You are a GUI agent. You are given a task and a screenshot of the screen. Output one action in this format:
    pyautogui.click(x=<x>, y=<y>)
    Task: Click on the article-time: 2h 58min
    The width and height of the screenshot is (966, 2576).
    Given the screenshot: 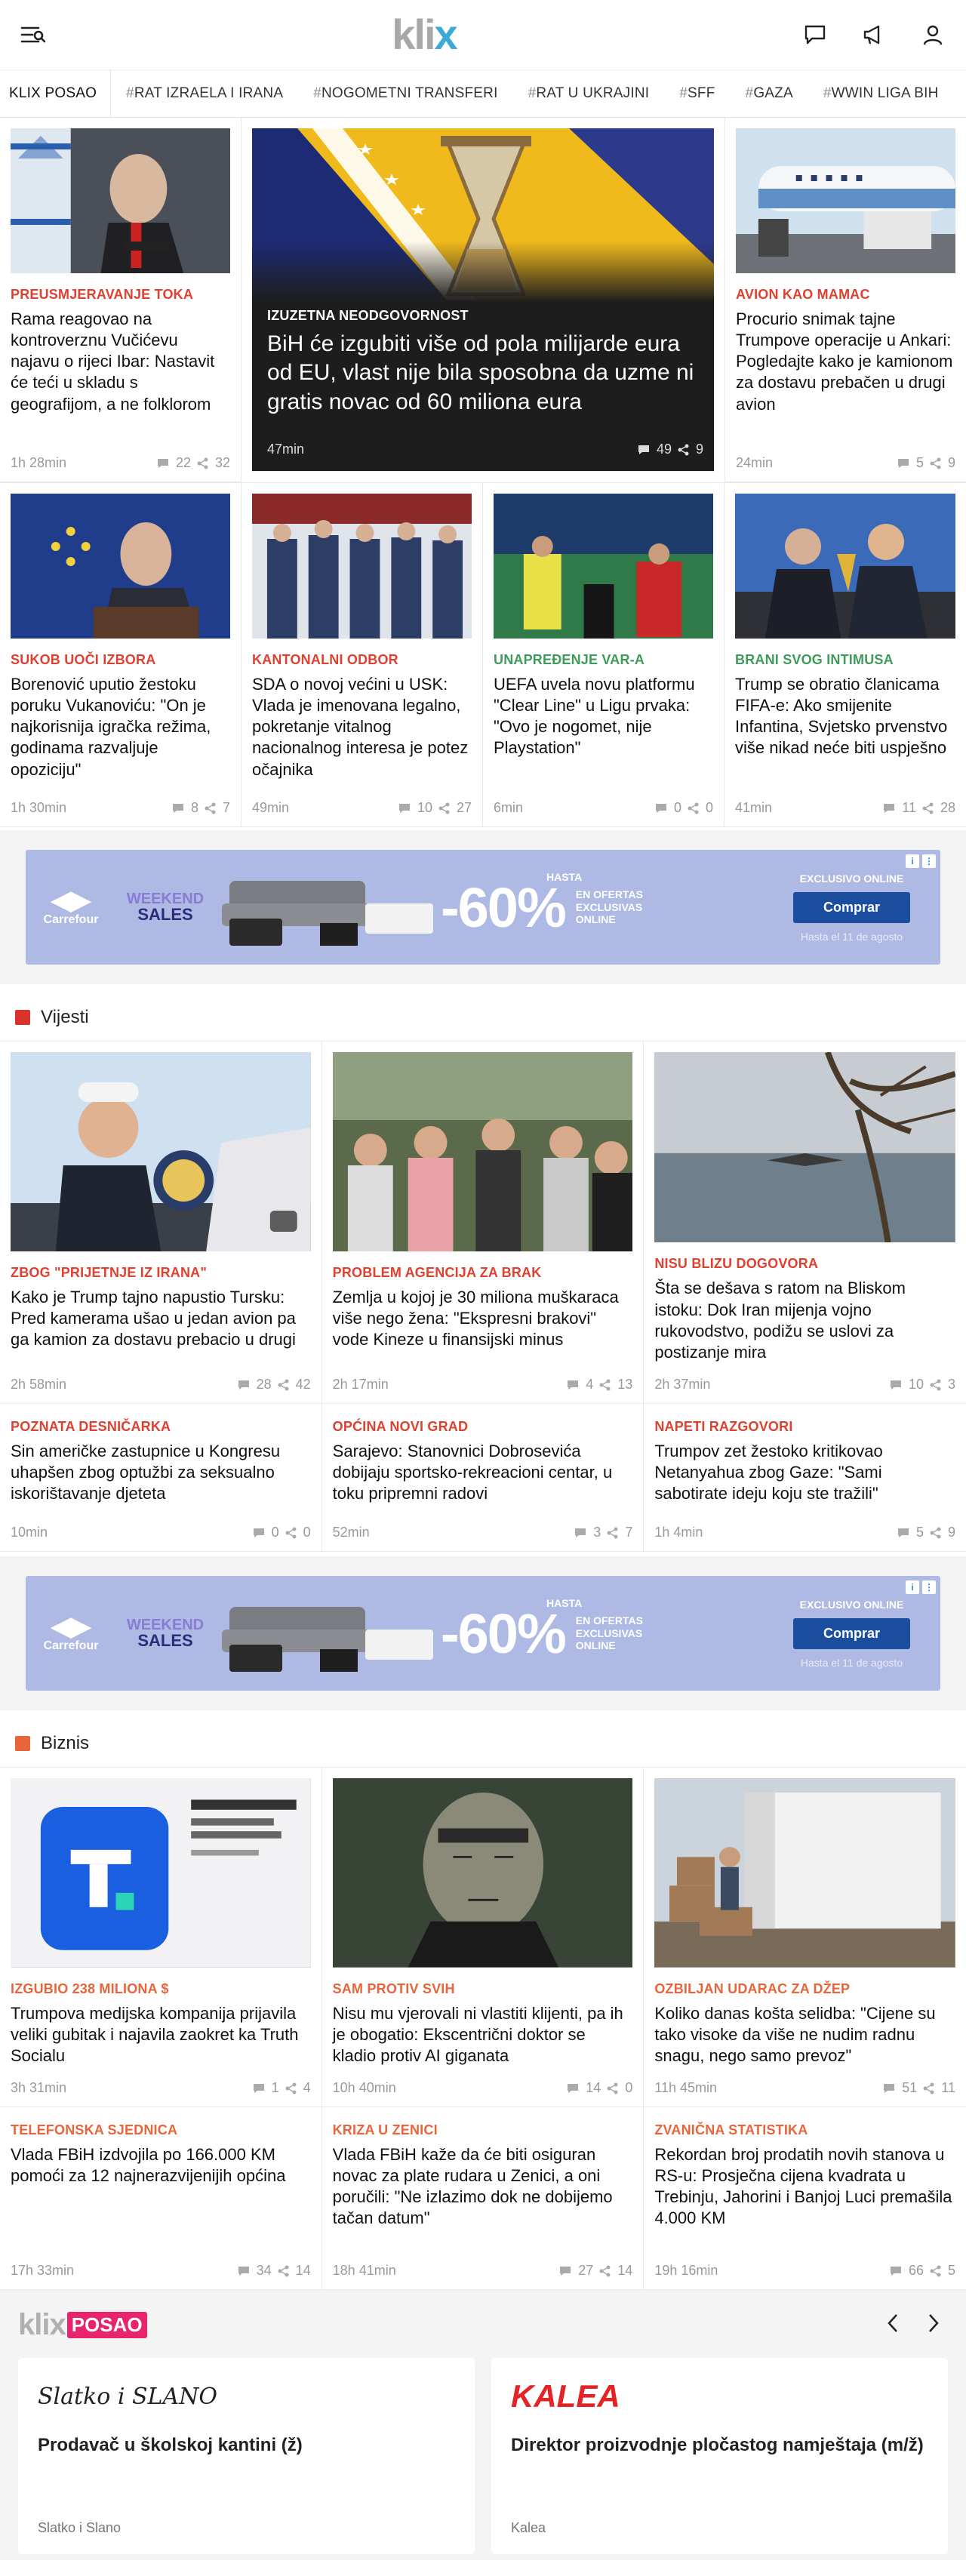 What is the action you would take?
    pyautogui.click(x=39, y=1384)
    